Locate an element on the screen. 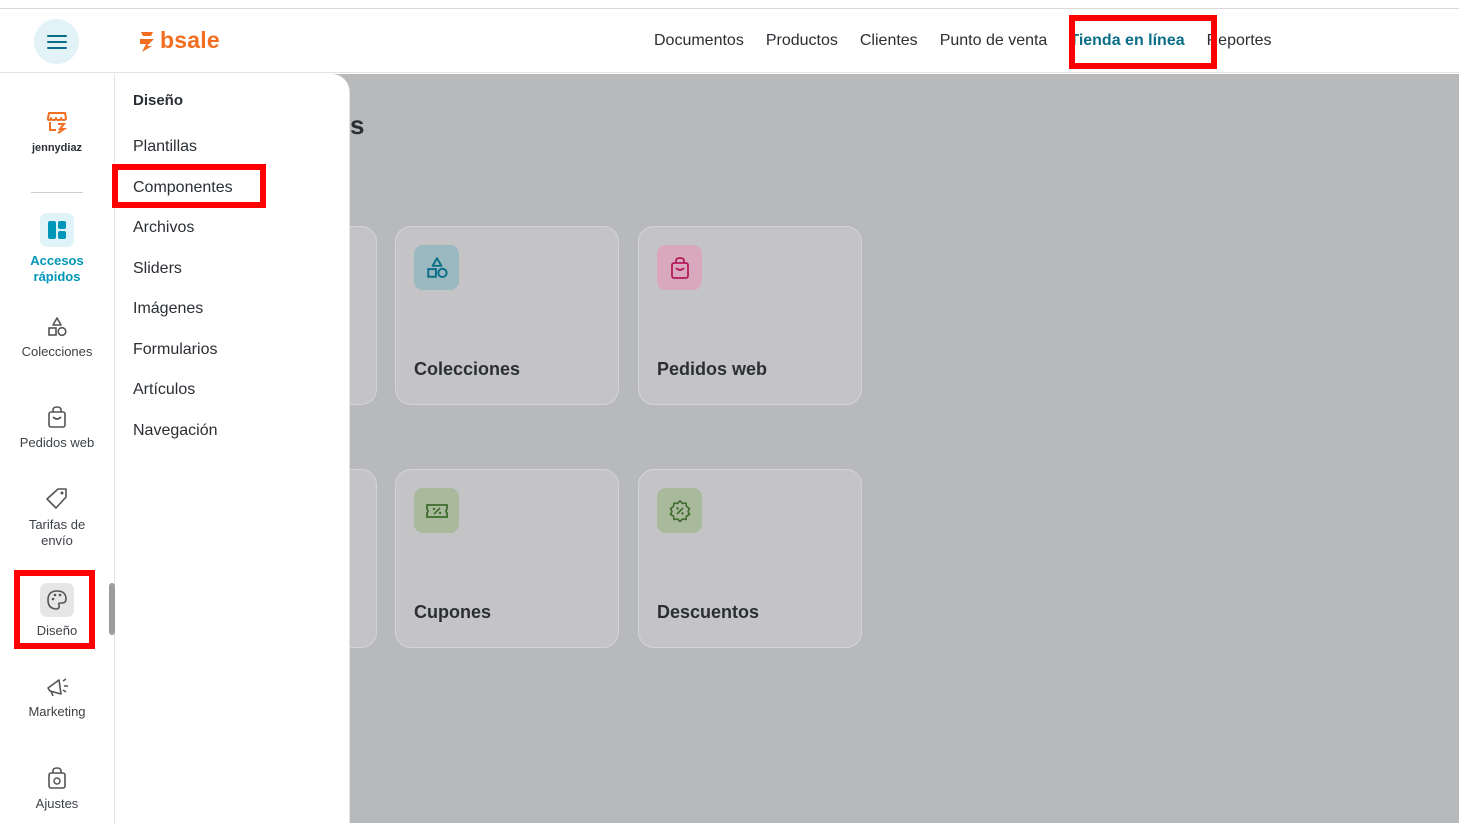  card-colecciones: Colecciones is located at coordinates (507, 315).